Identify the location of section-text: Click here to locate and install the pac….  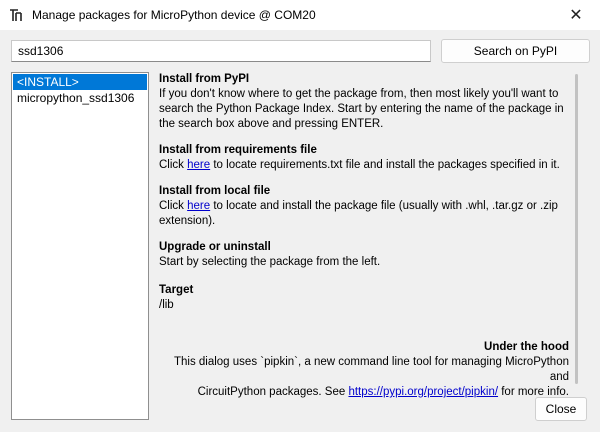
(364, 214).